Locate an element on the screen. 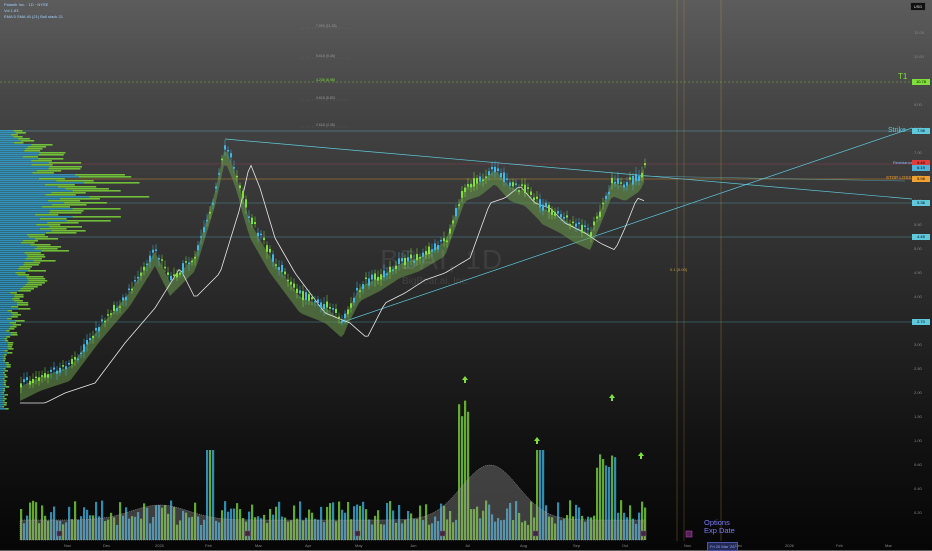 The image size is (932, 551). price-tag: 7.98 is located at coordinates (921, 131).